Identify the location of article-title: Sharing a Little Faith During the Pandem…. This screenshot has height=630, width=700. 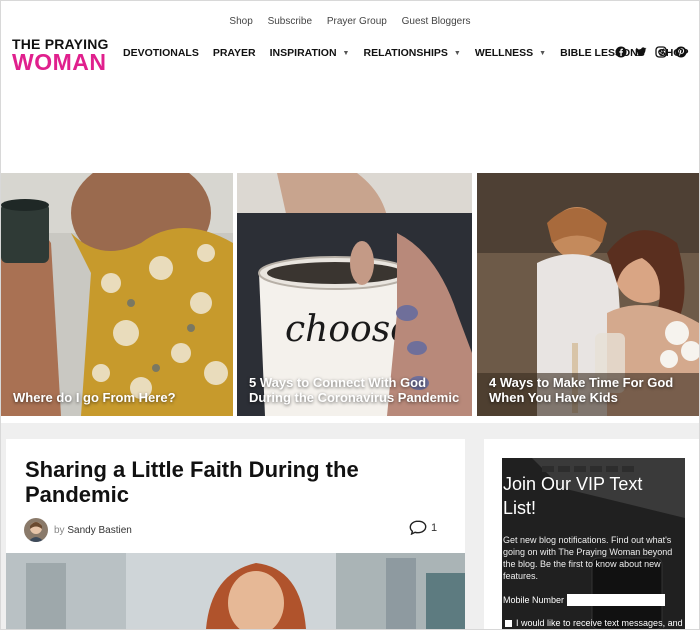
(225, 482).